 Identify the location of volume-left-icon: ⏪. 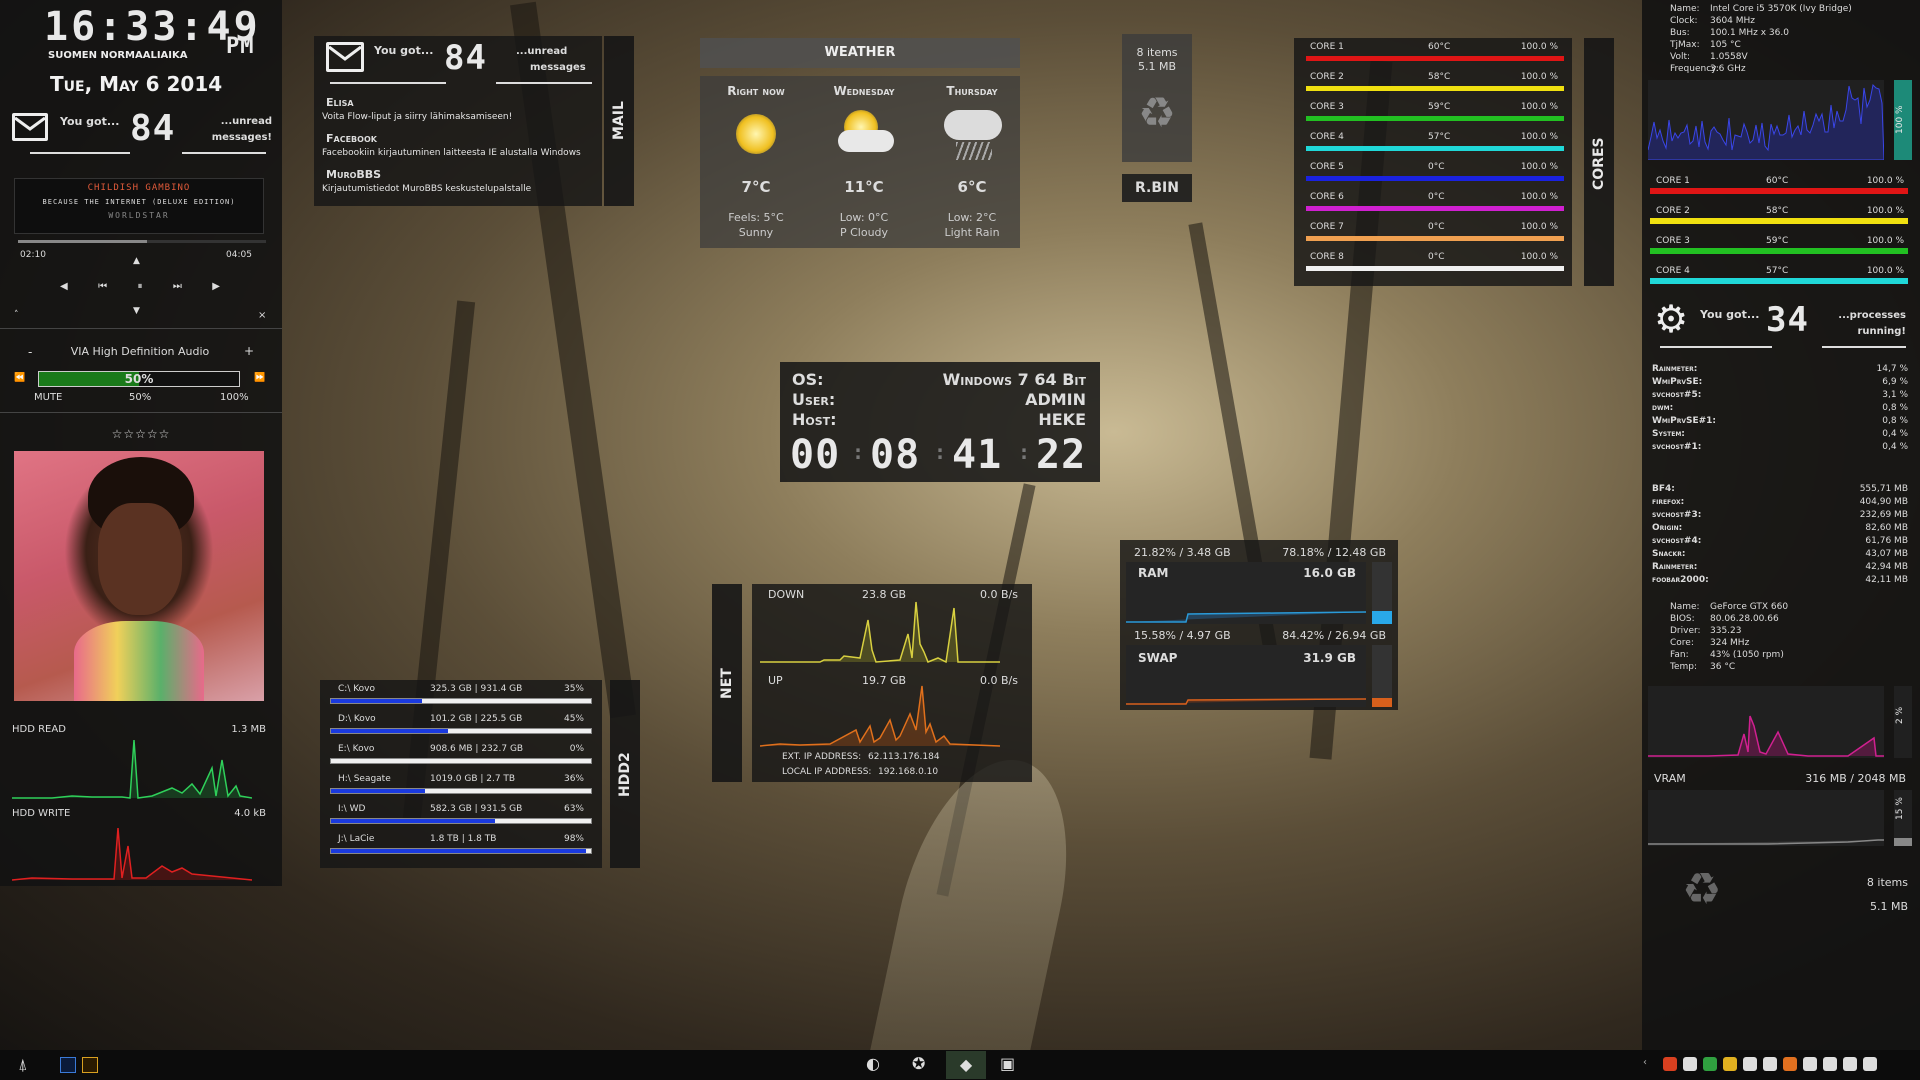
(19, 378).